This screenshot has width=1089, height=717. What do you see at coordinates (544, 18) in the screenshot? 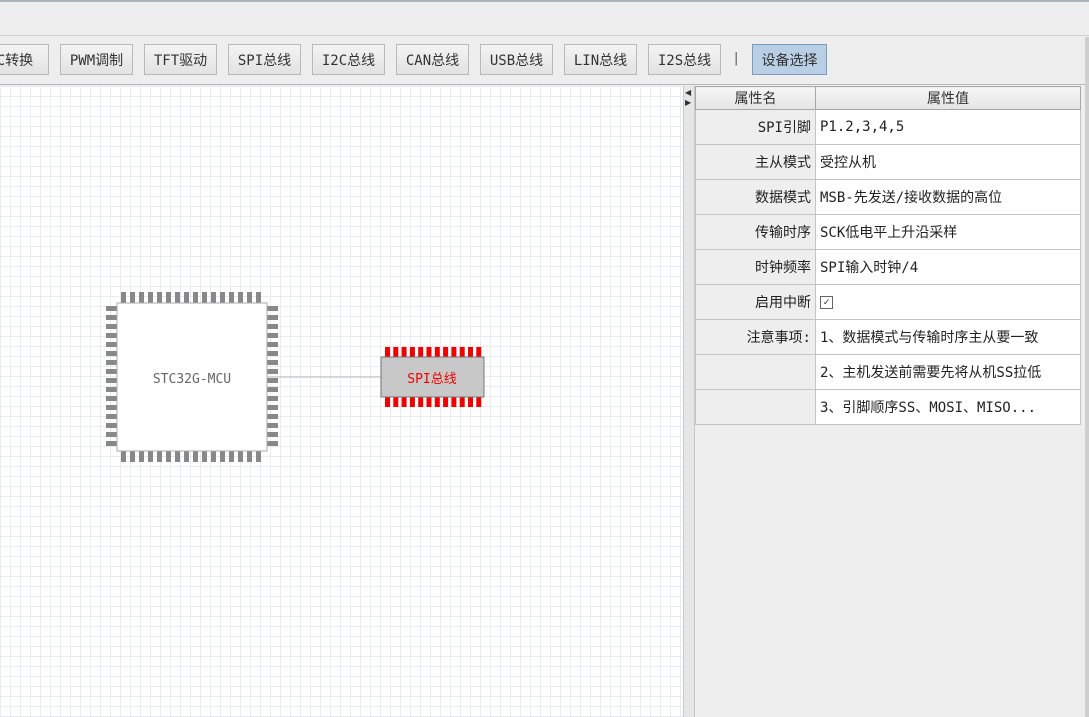
I see `top-menu-strip` at bounding box center [544, 18].